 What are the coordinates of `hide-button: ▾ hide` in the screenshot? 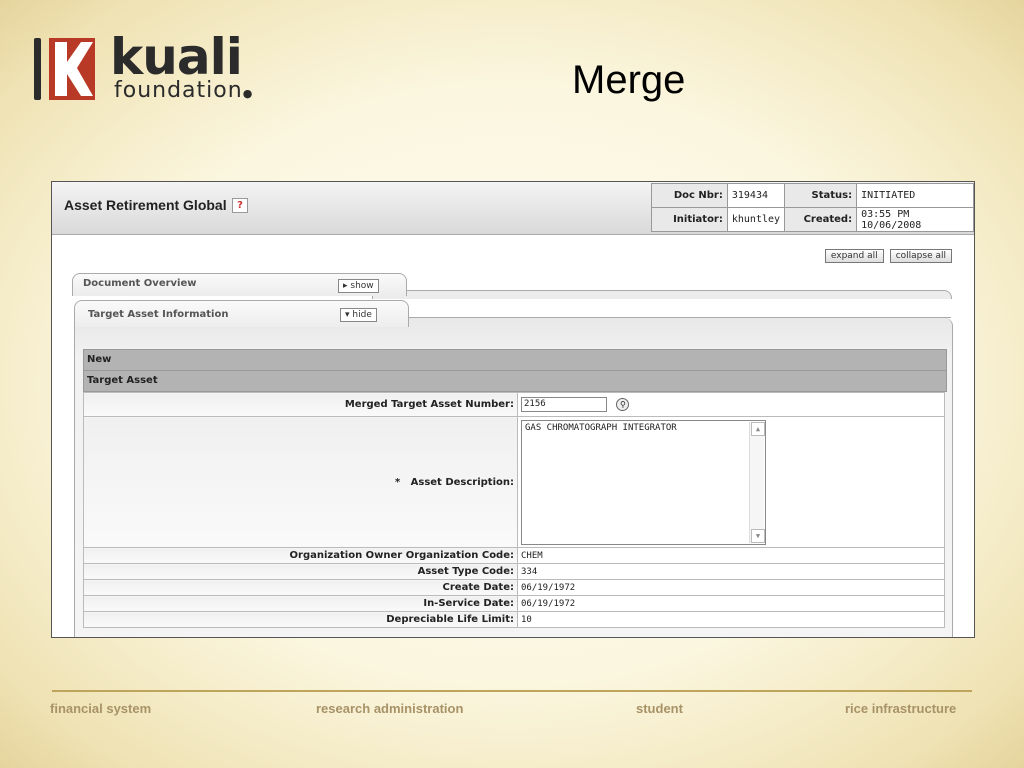 It's located at (358, 315).